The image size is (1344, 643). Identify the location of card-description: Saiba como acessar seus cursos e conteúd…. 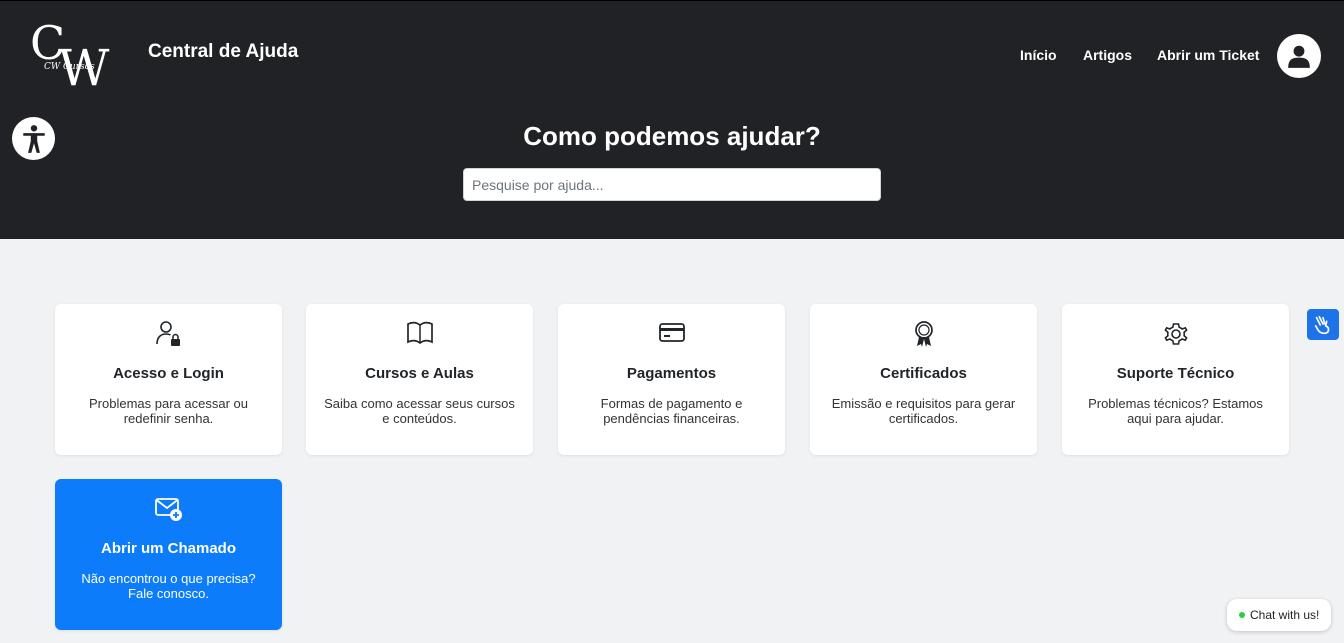
(419, 411).